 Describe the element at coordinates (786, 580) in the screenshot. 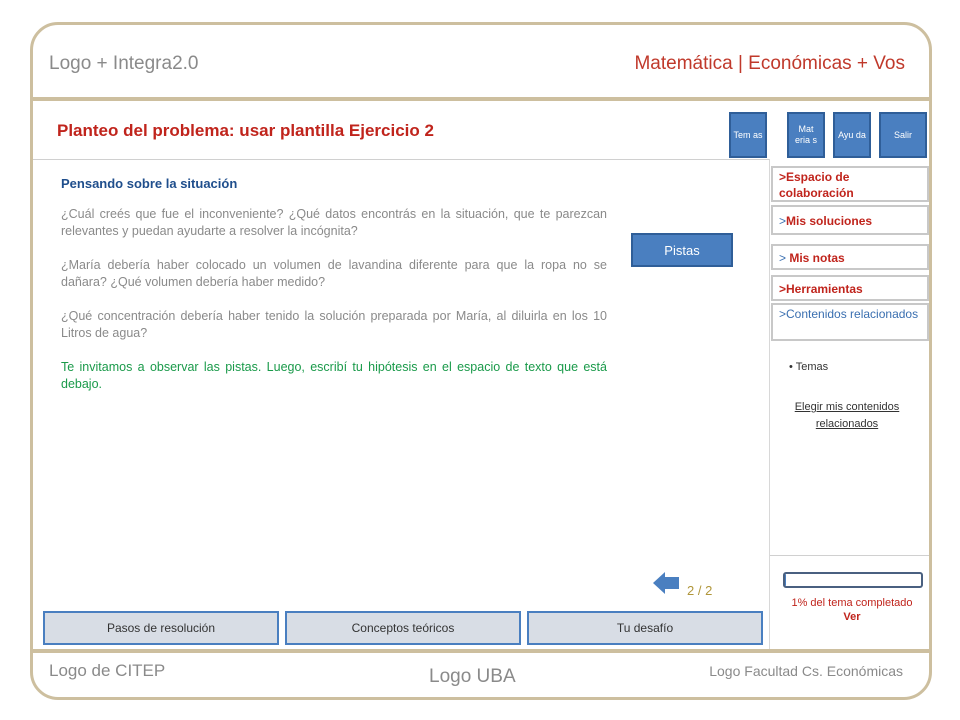

I see `progress-fill` at that location.